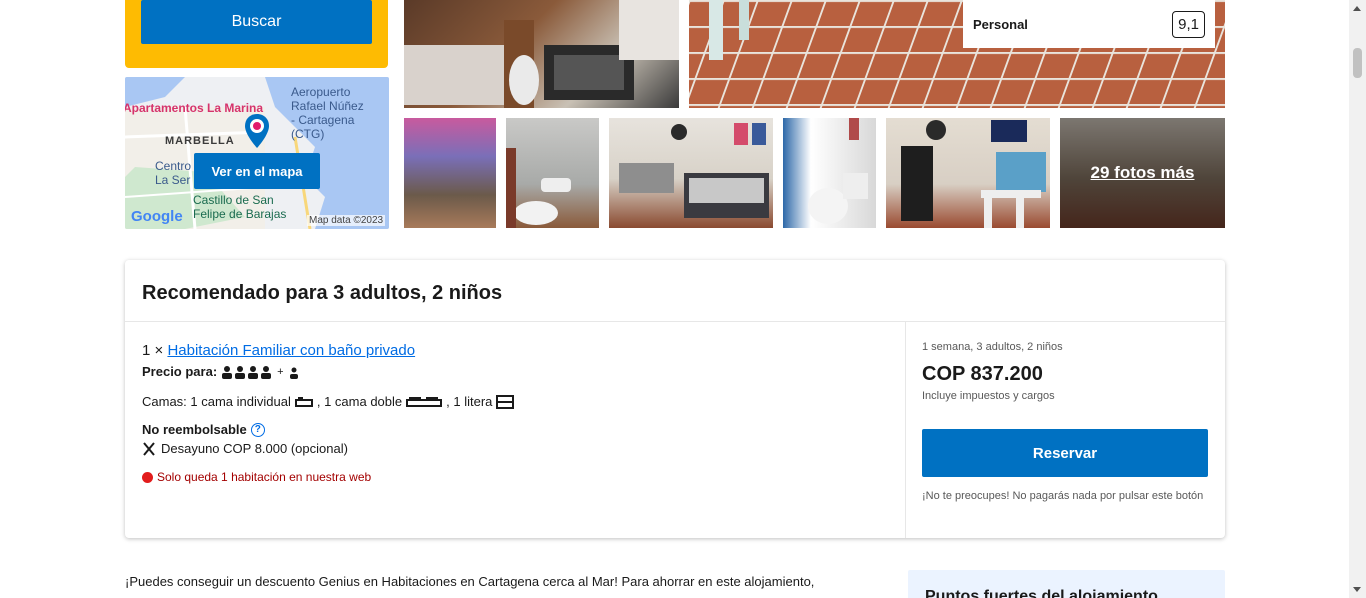 The image size is (1366, 598). What do you see at coordinates (1357, 63) in the screenshot?
I see `scroll-thumb` at bounding box center [1357, 63].